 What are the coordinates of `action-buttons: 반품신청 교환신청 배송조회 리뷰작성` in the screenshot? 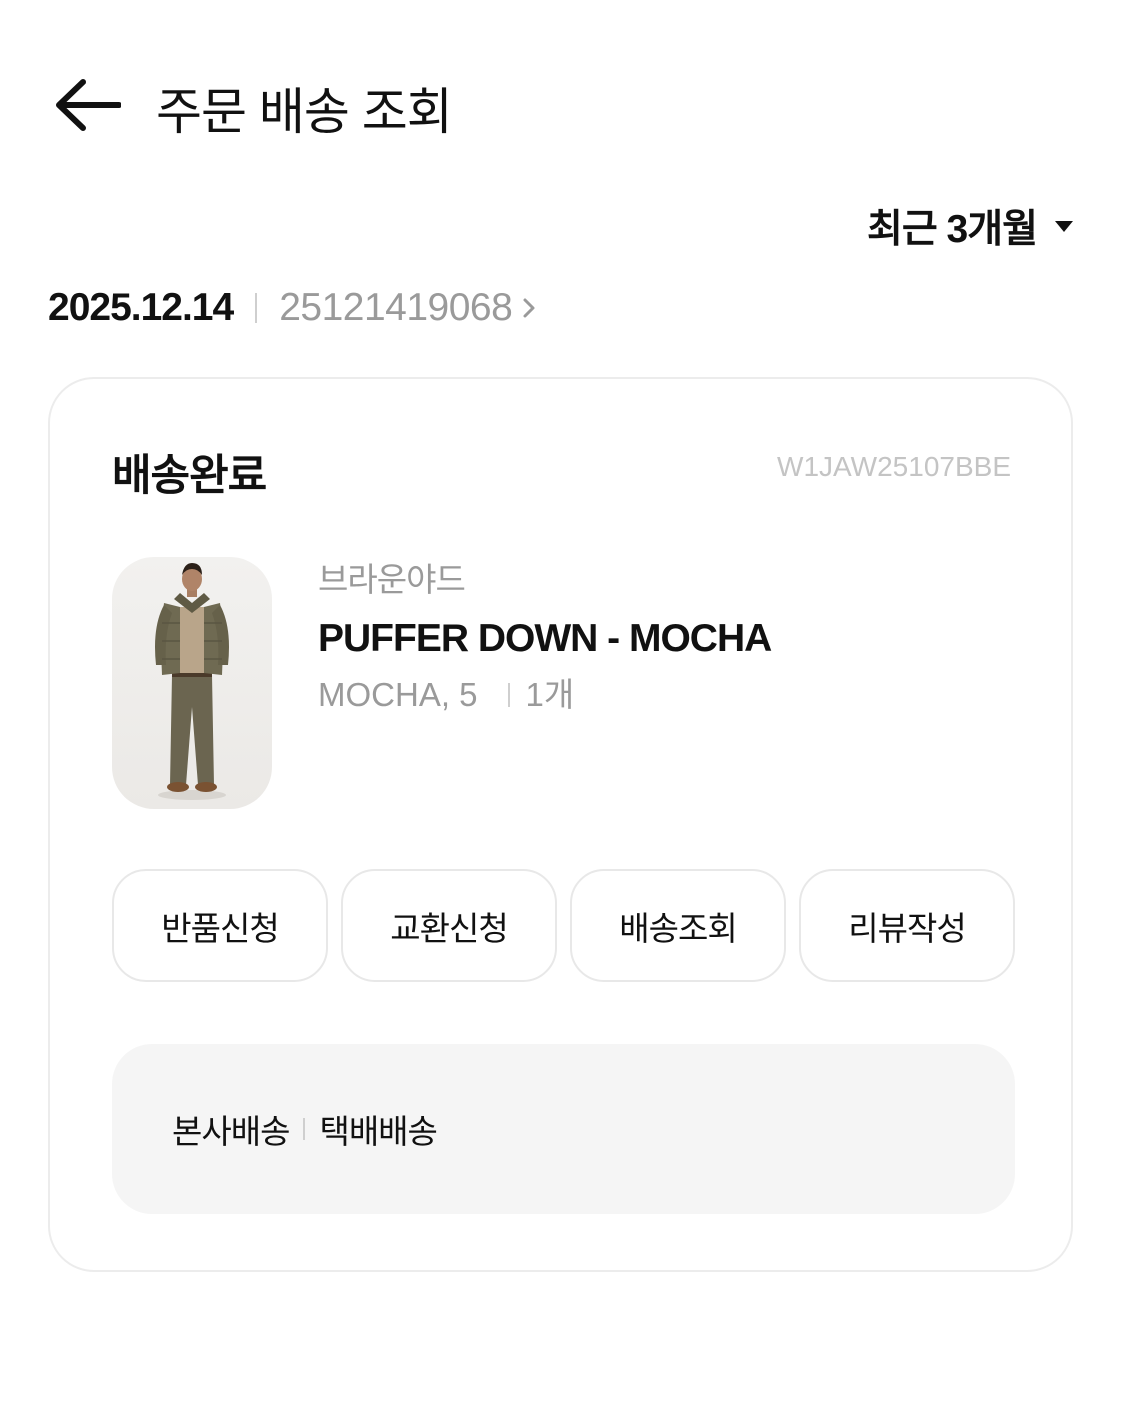 It's located at (563, 925).